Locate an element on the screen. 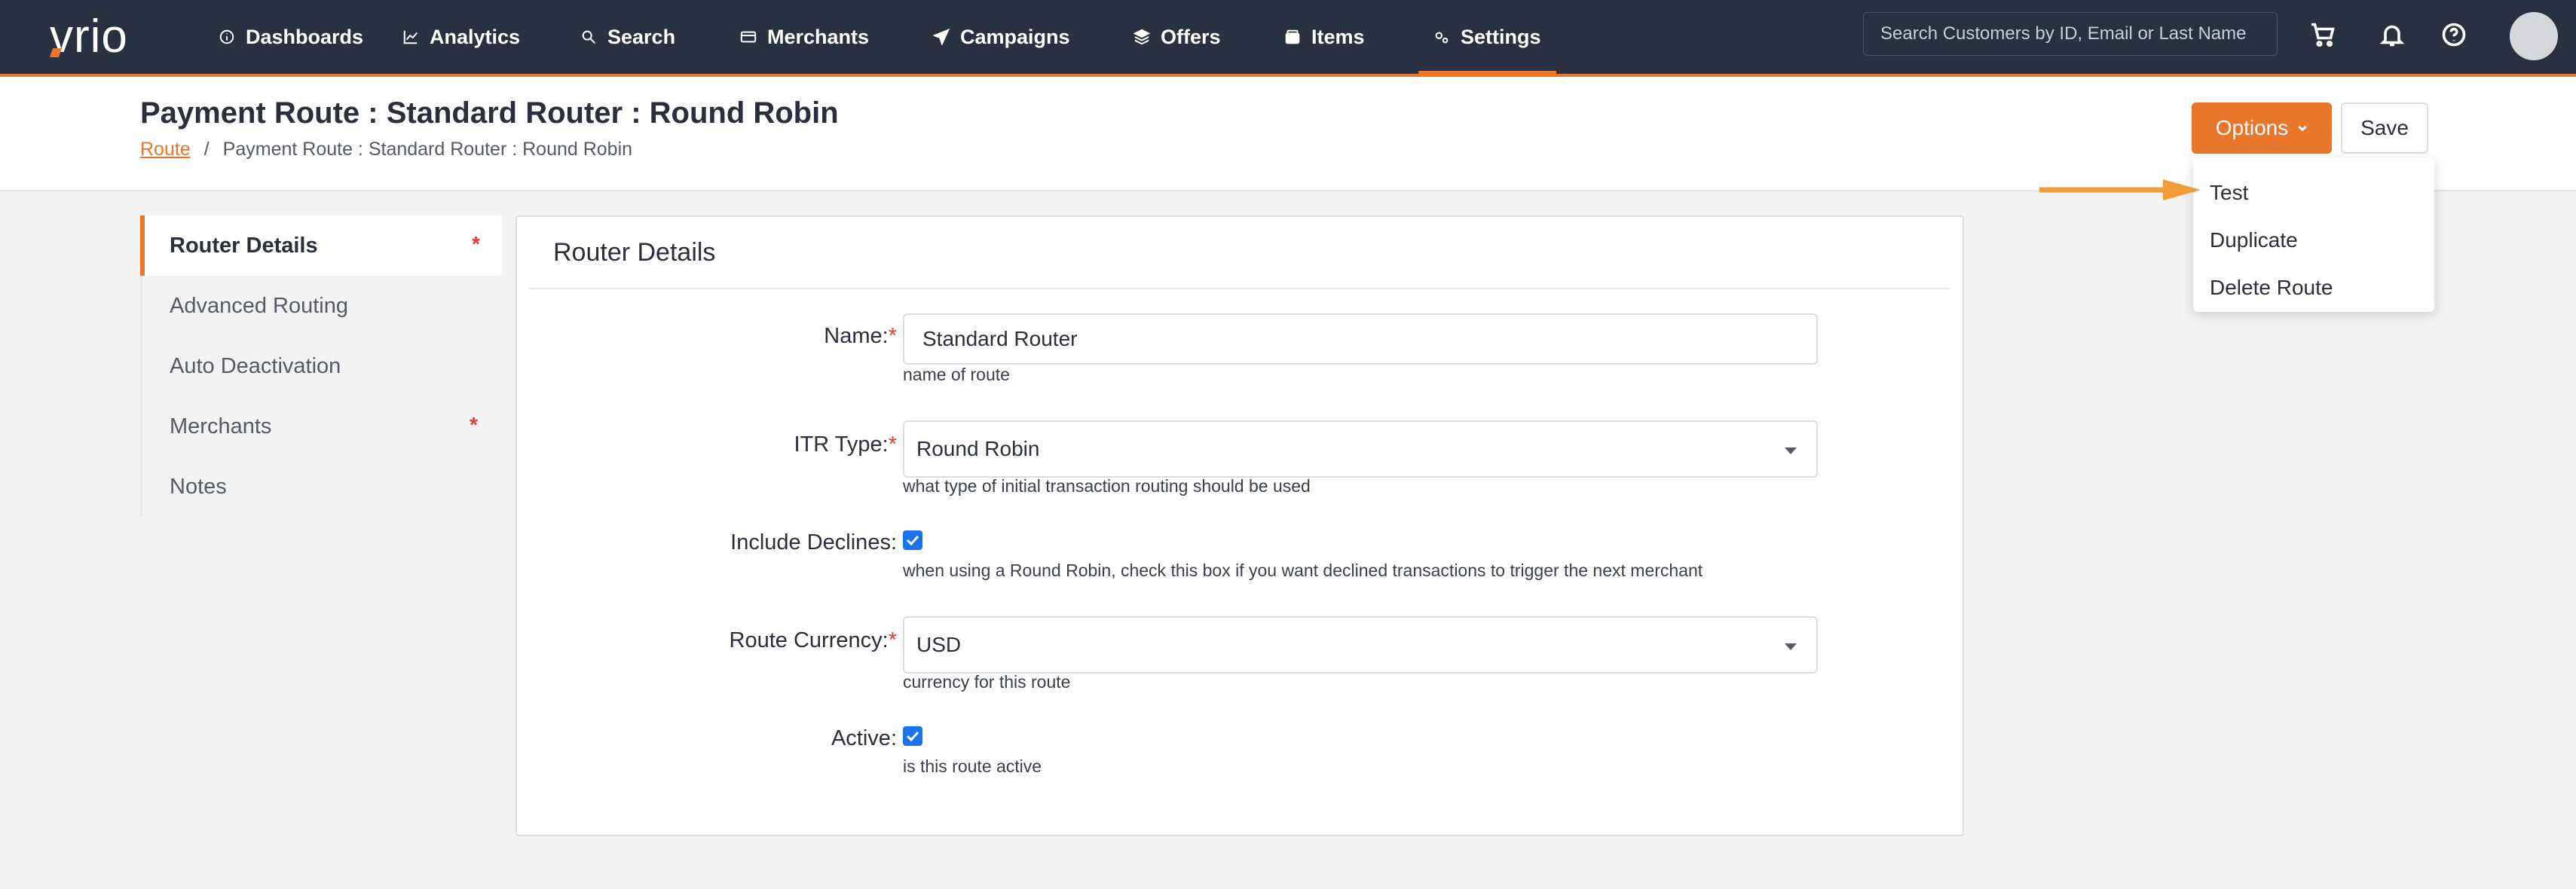 The width and height of the screenshot is (2576, 889). box-icon is located at coordinates (1293, 36).